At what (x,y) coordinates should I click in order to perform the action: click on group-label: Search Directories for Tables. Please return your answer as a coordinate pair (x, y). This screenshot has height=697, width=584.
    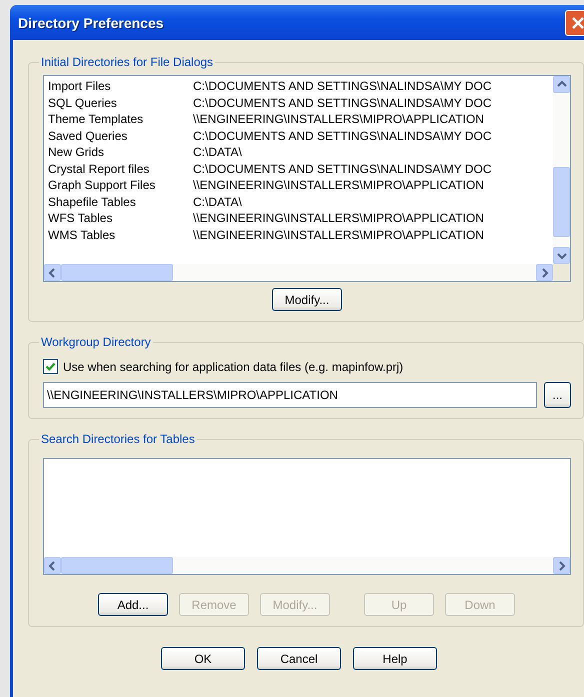
    Looking at the image, I should click on (118, 439).